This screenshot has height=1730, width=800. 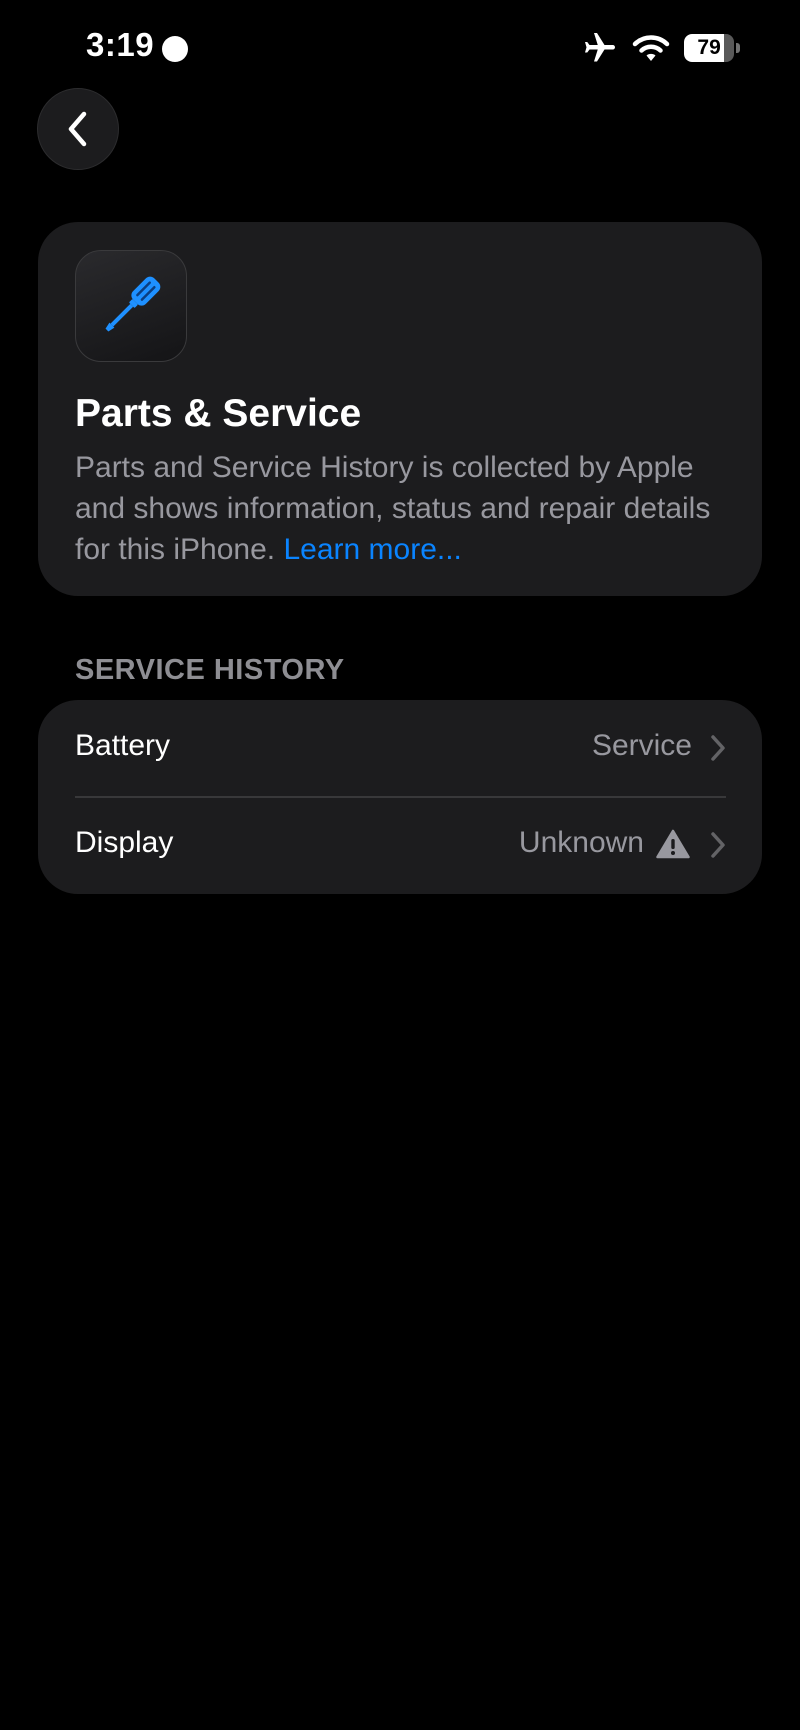 What do you see at coordinates (400, 48) in the screenshot?
I see `status-bar: 3:19 79` at bounding box center [400, 48].